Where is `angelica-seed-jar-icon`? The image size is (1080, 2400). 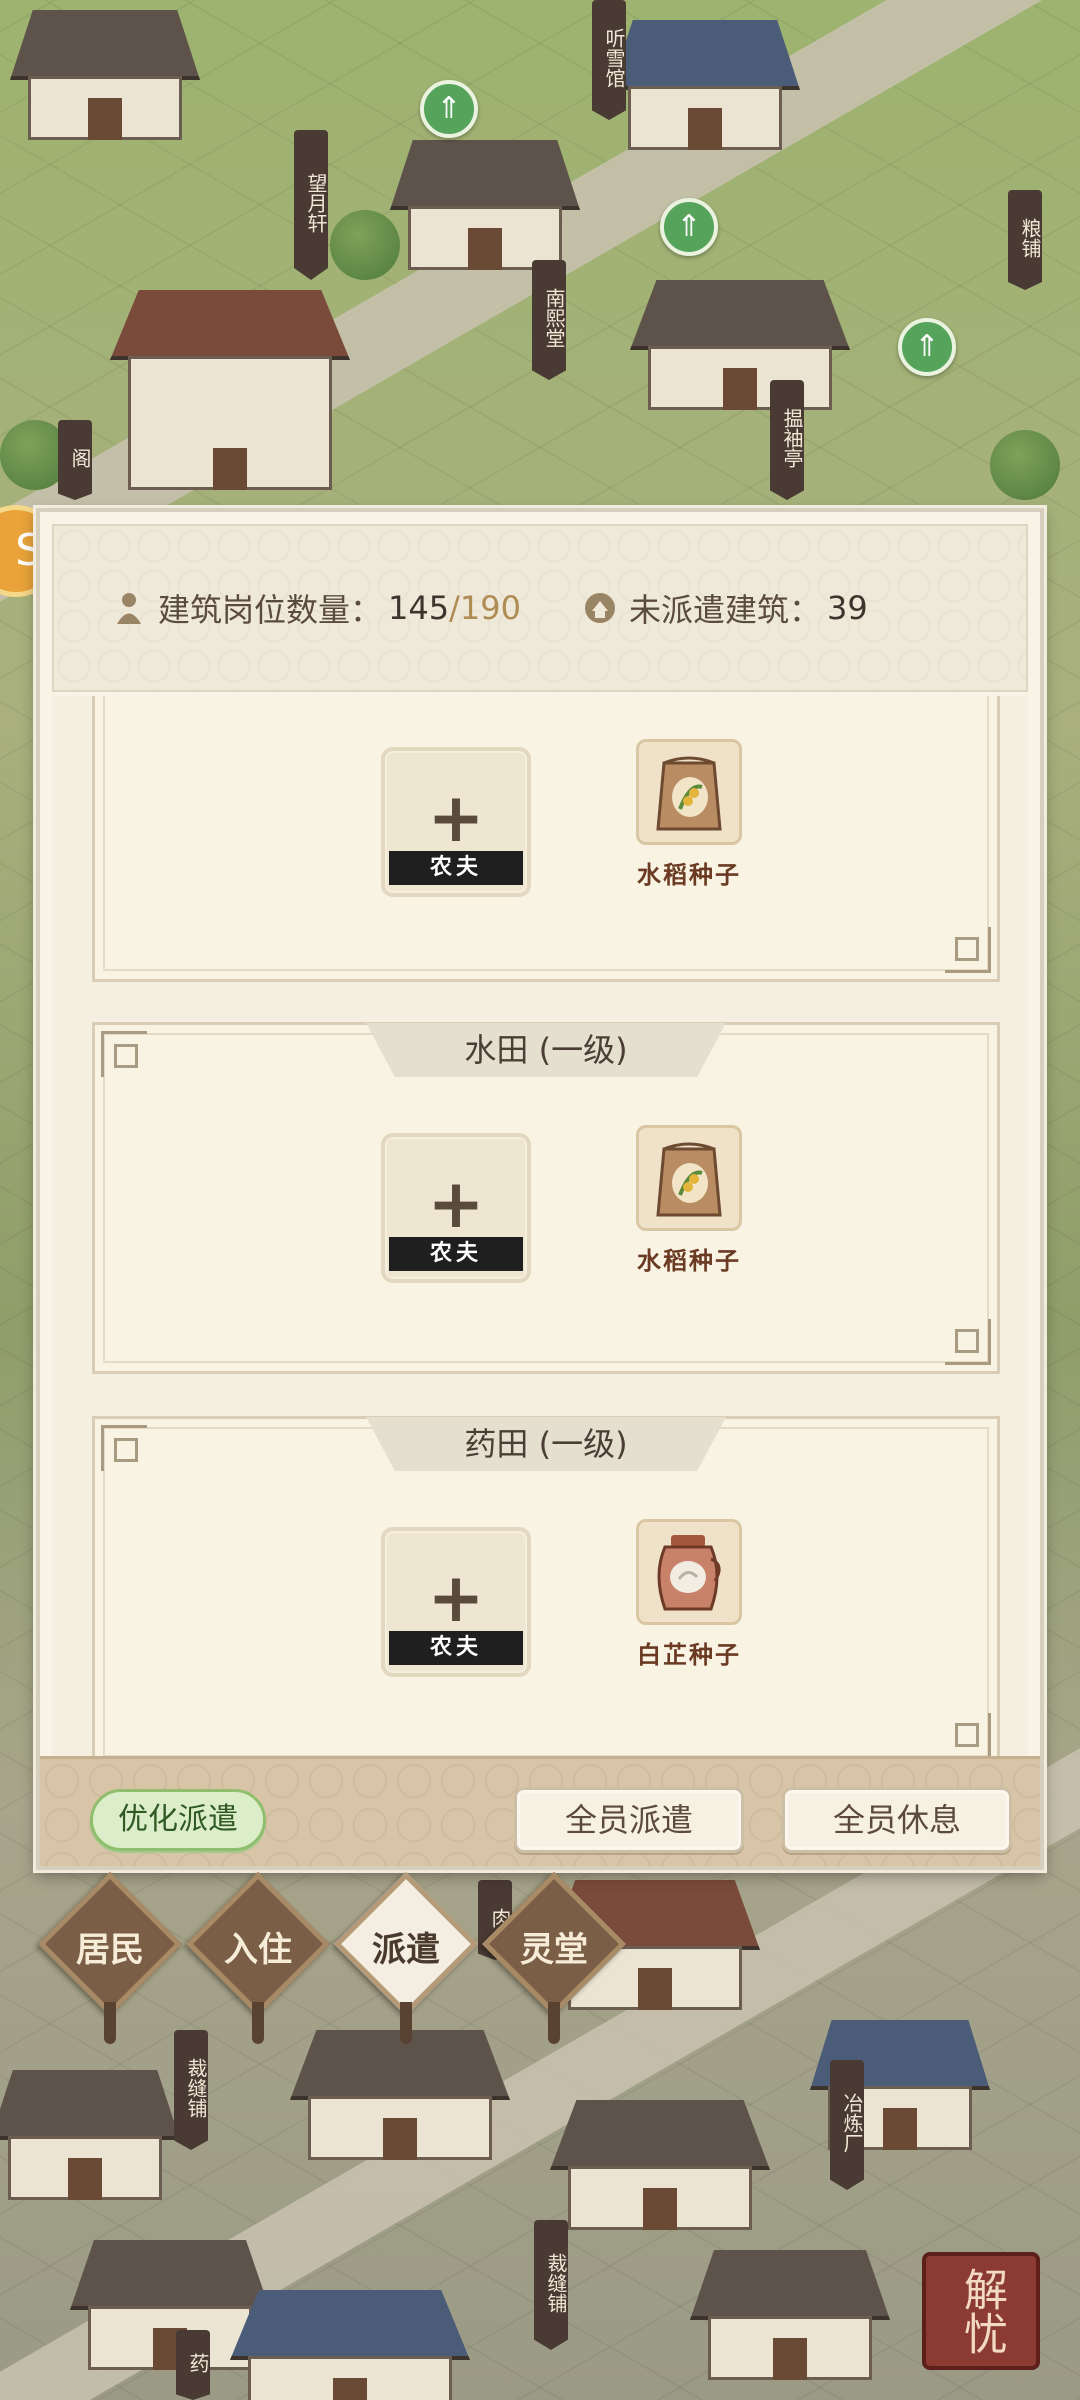 angelica-seed-jar-icon is located at coordinates (689, 1572).